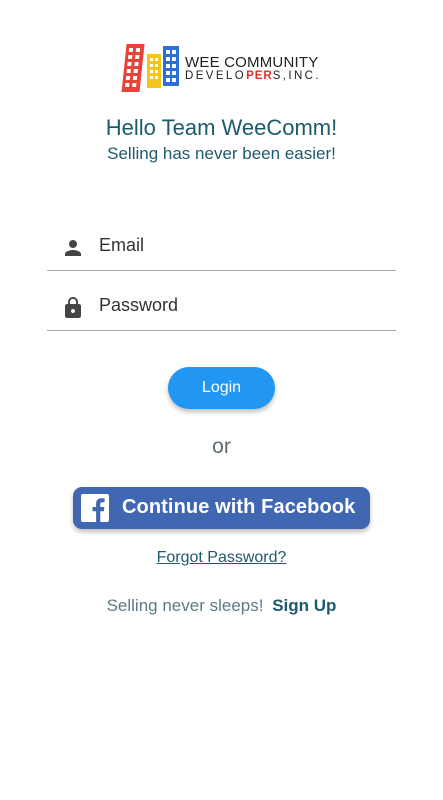  What do you see at coordinates (221, 388) in the screenshot?
I see `login-button: Login` at bounding box center [221, 388].